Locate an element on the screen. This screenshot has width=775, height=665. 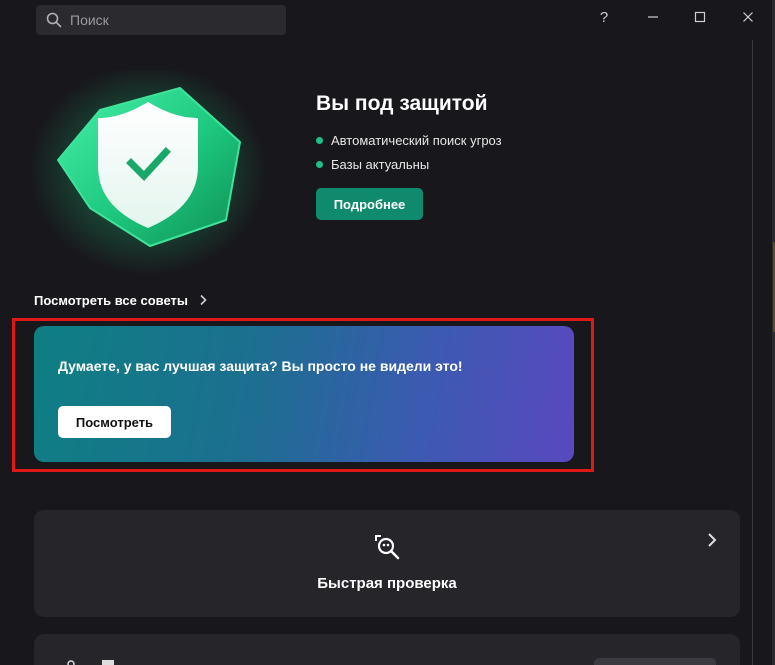
search-input is located at coordinates (170, 20).